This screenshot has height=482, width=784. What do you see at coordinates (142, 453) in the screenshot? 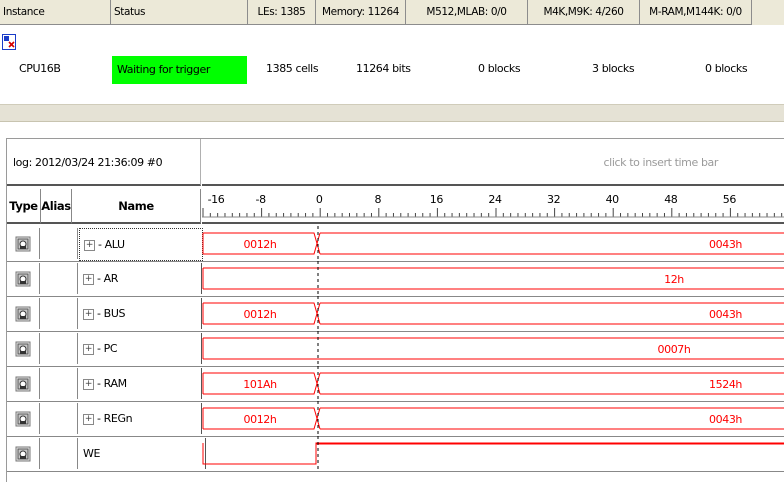
I see `signal-name-cell: WE` at bounding box center [142, 453].